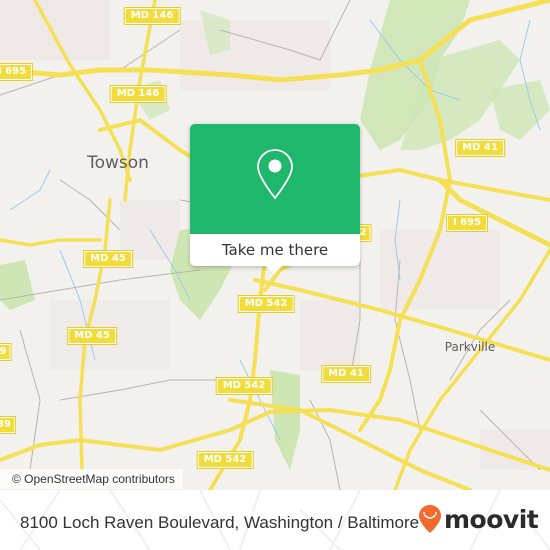 This screenshot has width=550, height=550. Describe the element at coordinates (491, 519) in the screenshot. I see `moovit-wordmark: moovit` at that location.